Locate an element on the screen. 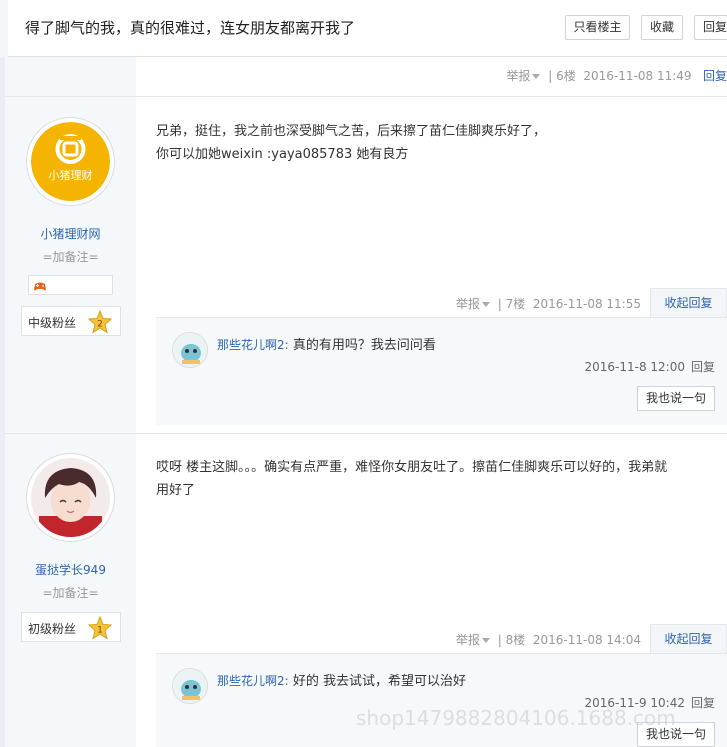 This screenshot has width=727, height=747. favorite-button: 收藏 is located at coordinates (662, 27).